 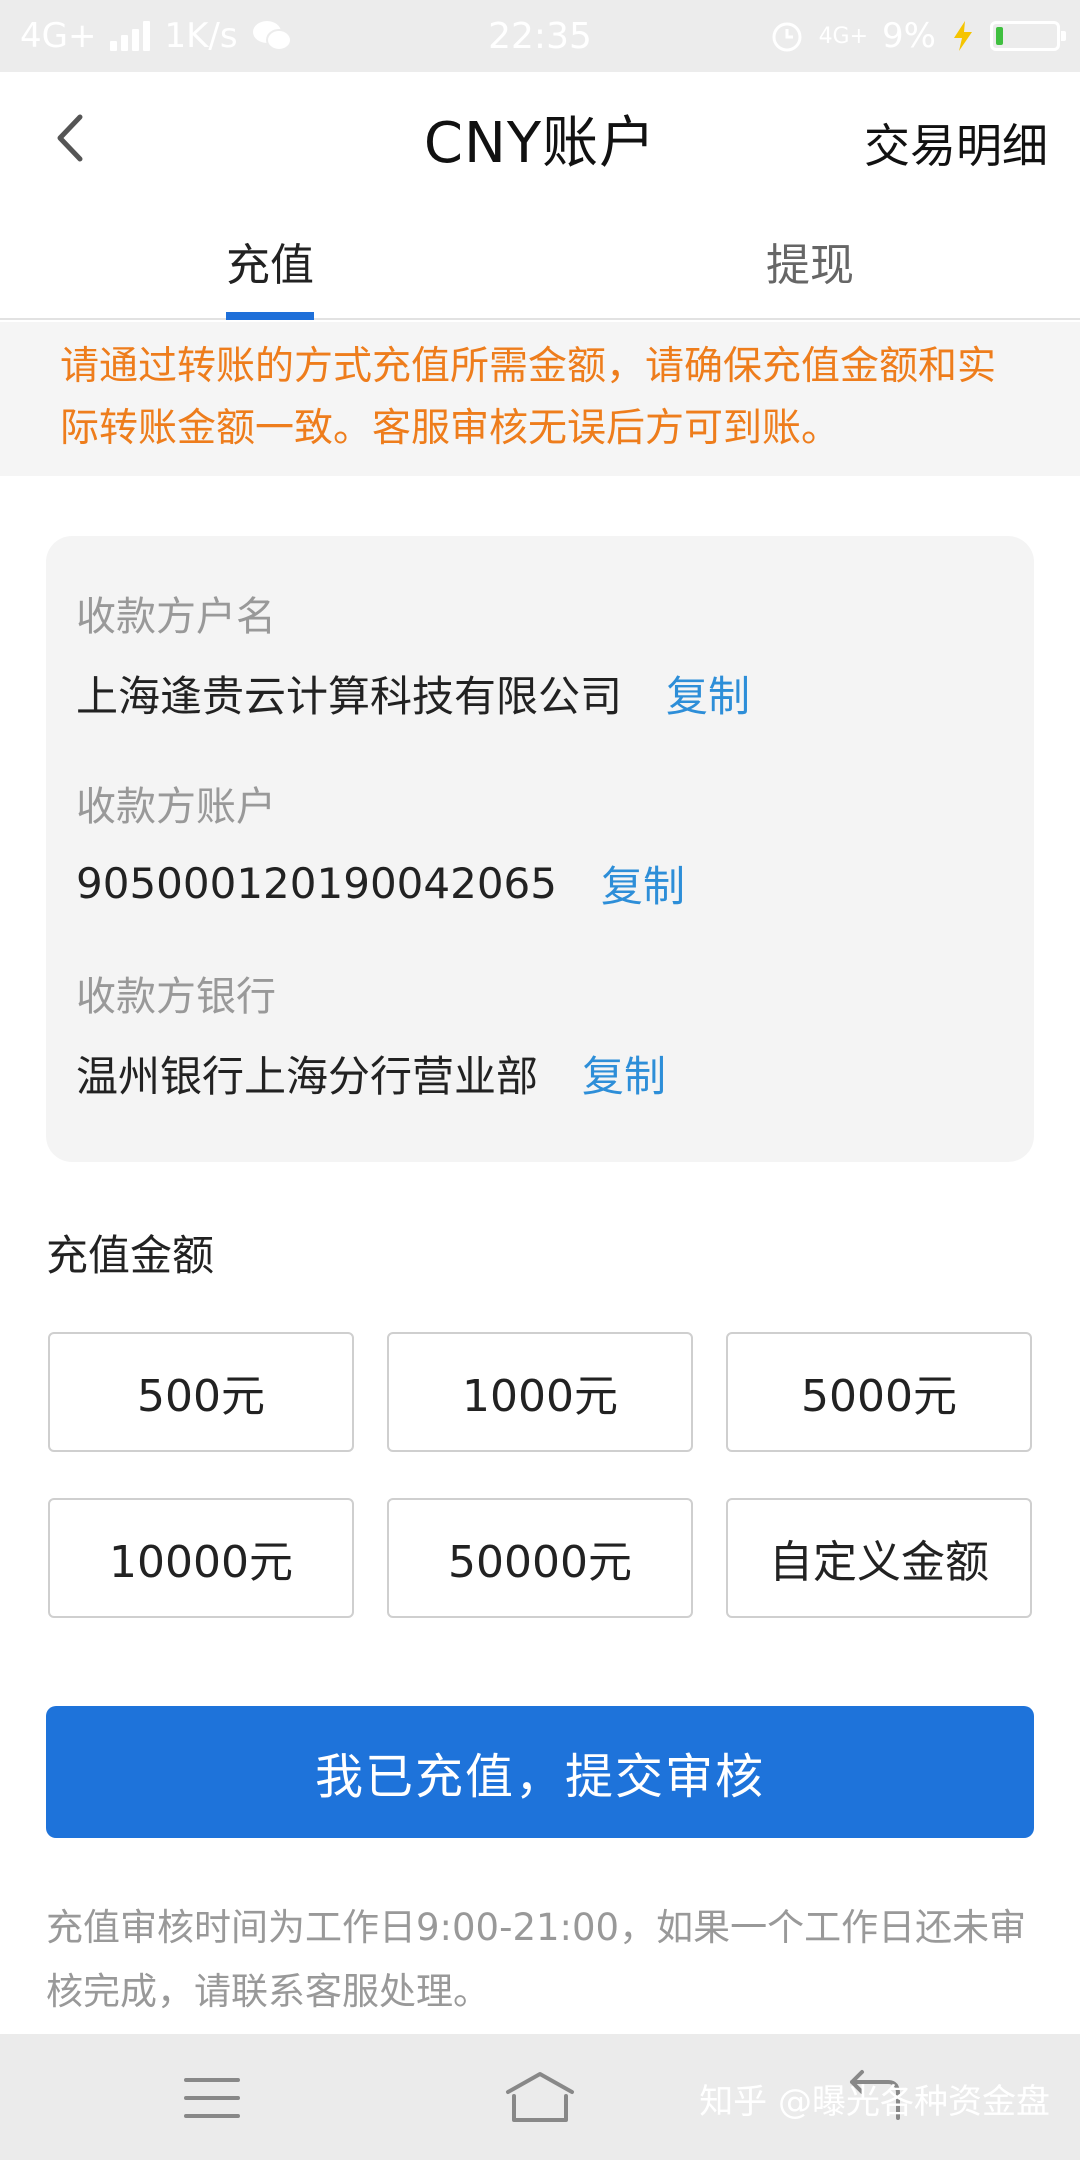 What do you see at coordinates (156, 36) in the screenshot?
I see `status-left: 4G+ 1K/s` at bounding box center [156, 36].